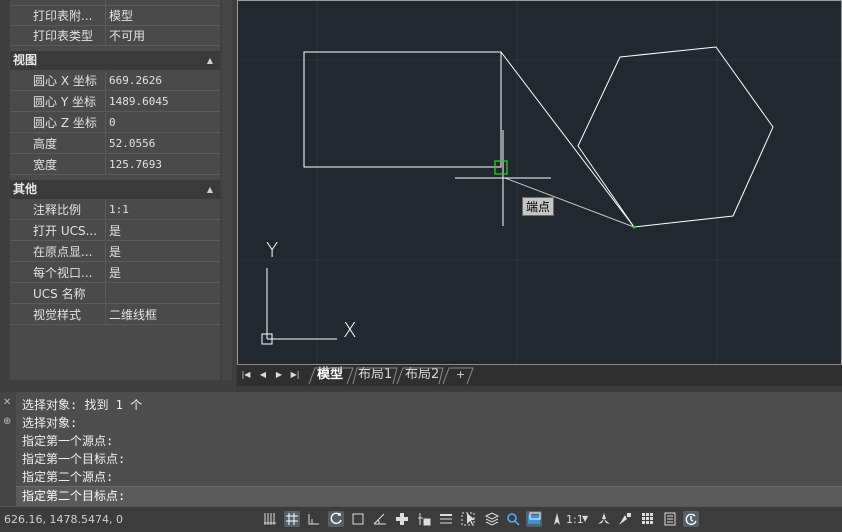 The height and width of the screenshot is (532, 842). I want to click on property-value: 52.0556, so click(163, 144).